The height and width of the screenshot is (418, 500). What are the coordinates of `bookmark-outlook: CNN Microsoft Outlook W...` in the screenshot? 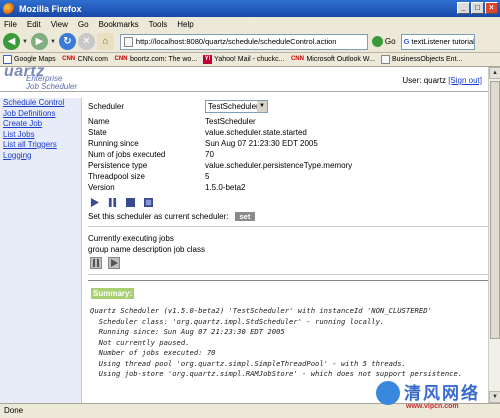 It's located at (332, 59).